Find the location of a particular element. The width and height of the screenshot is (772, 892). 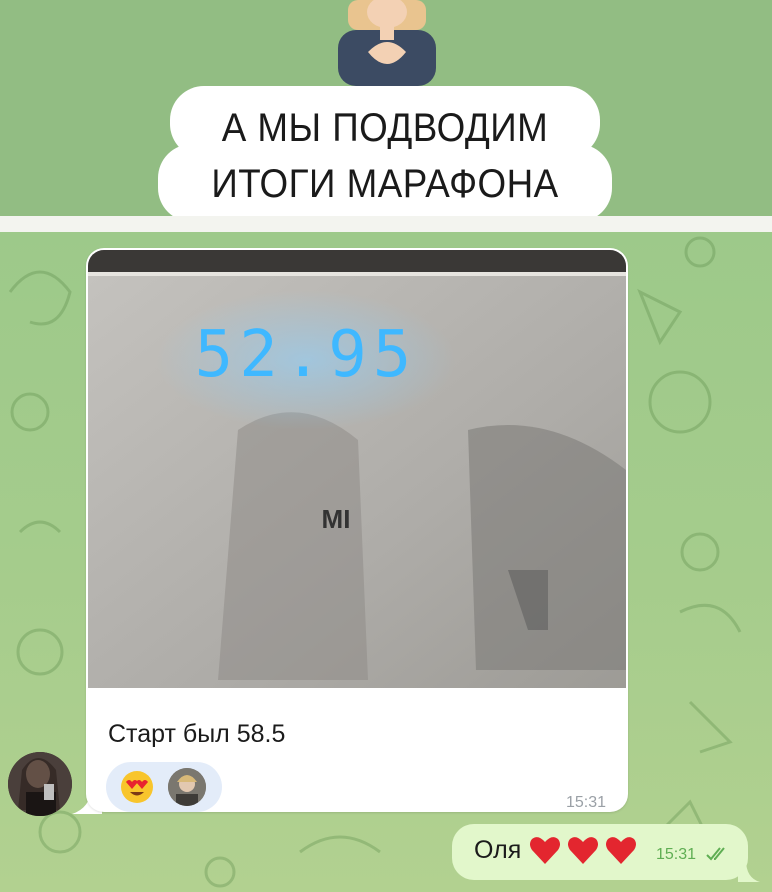

scale-brand-logo: MI is located at coordinates (336, 519).